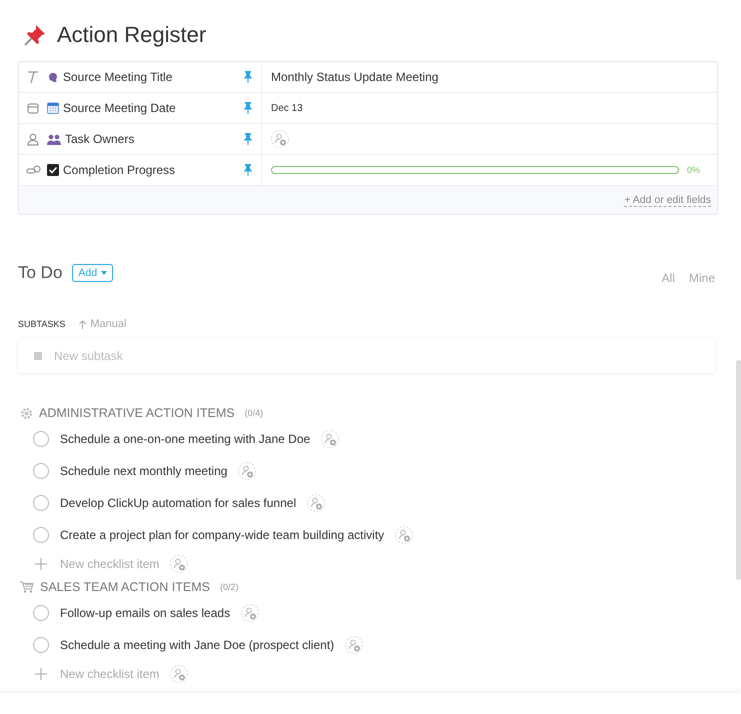 The image size is (741, 714). Describe the element at coordinates (178, 503) in the screenshot. I see `checklist-item: Develop ClickUp automation for sales funnel` at that location.